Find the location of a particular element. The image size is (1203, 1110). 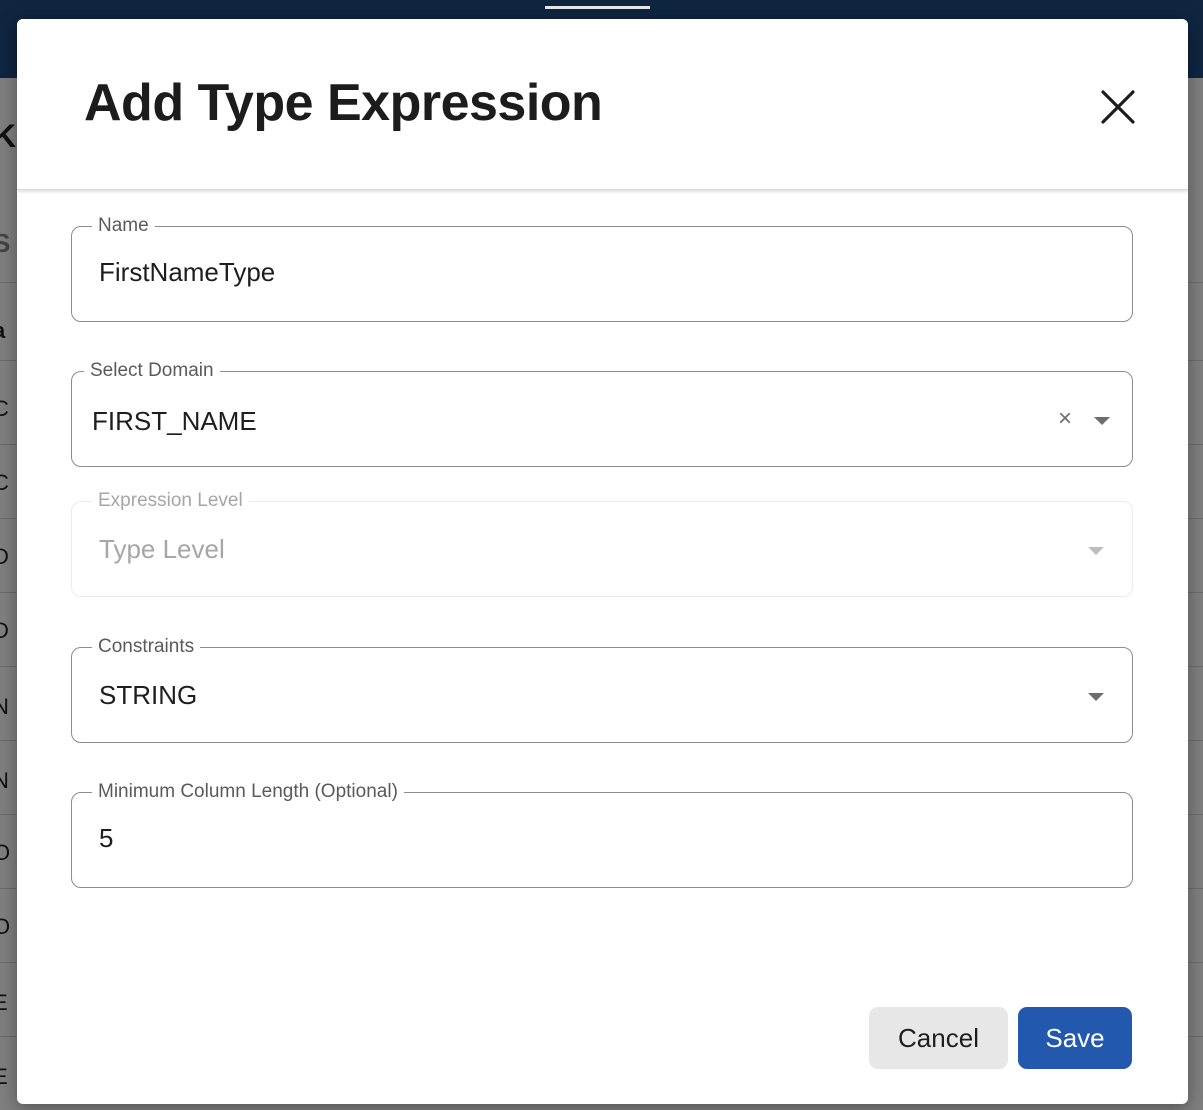

close-icon is located at coordinates (1118, 107).